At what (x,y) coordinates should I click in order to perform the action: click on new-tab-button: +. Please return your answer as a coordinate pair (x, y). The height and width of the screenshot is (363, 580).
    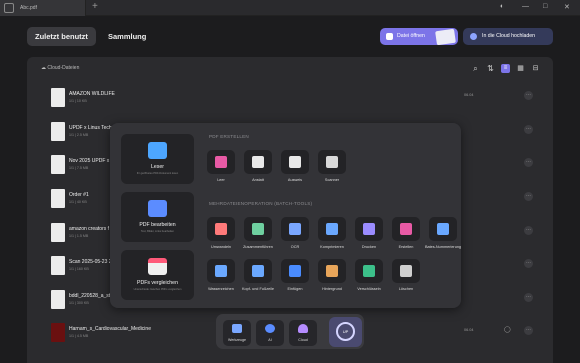
    Looking at the image, I should click on (95, 6).